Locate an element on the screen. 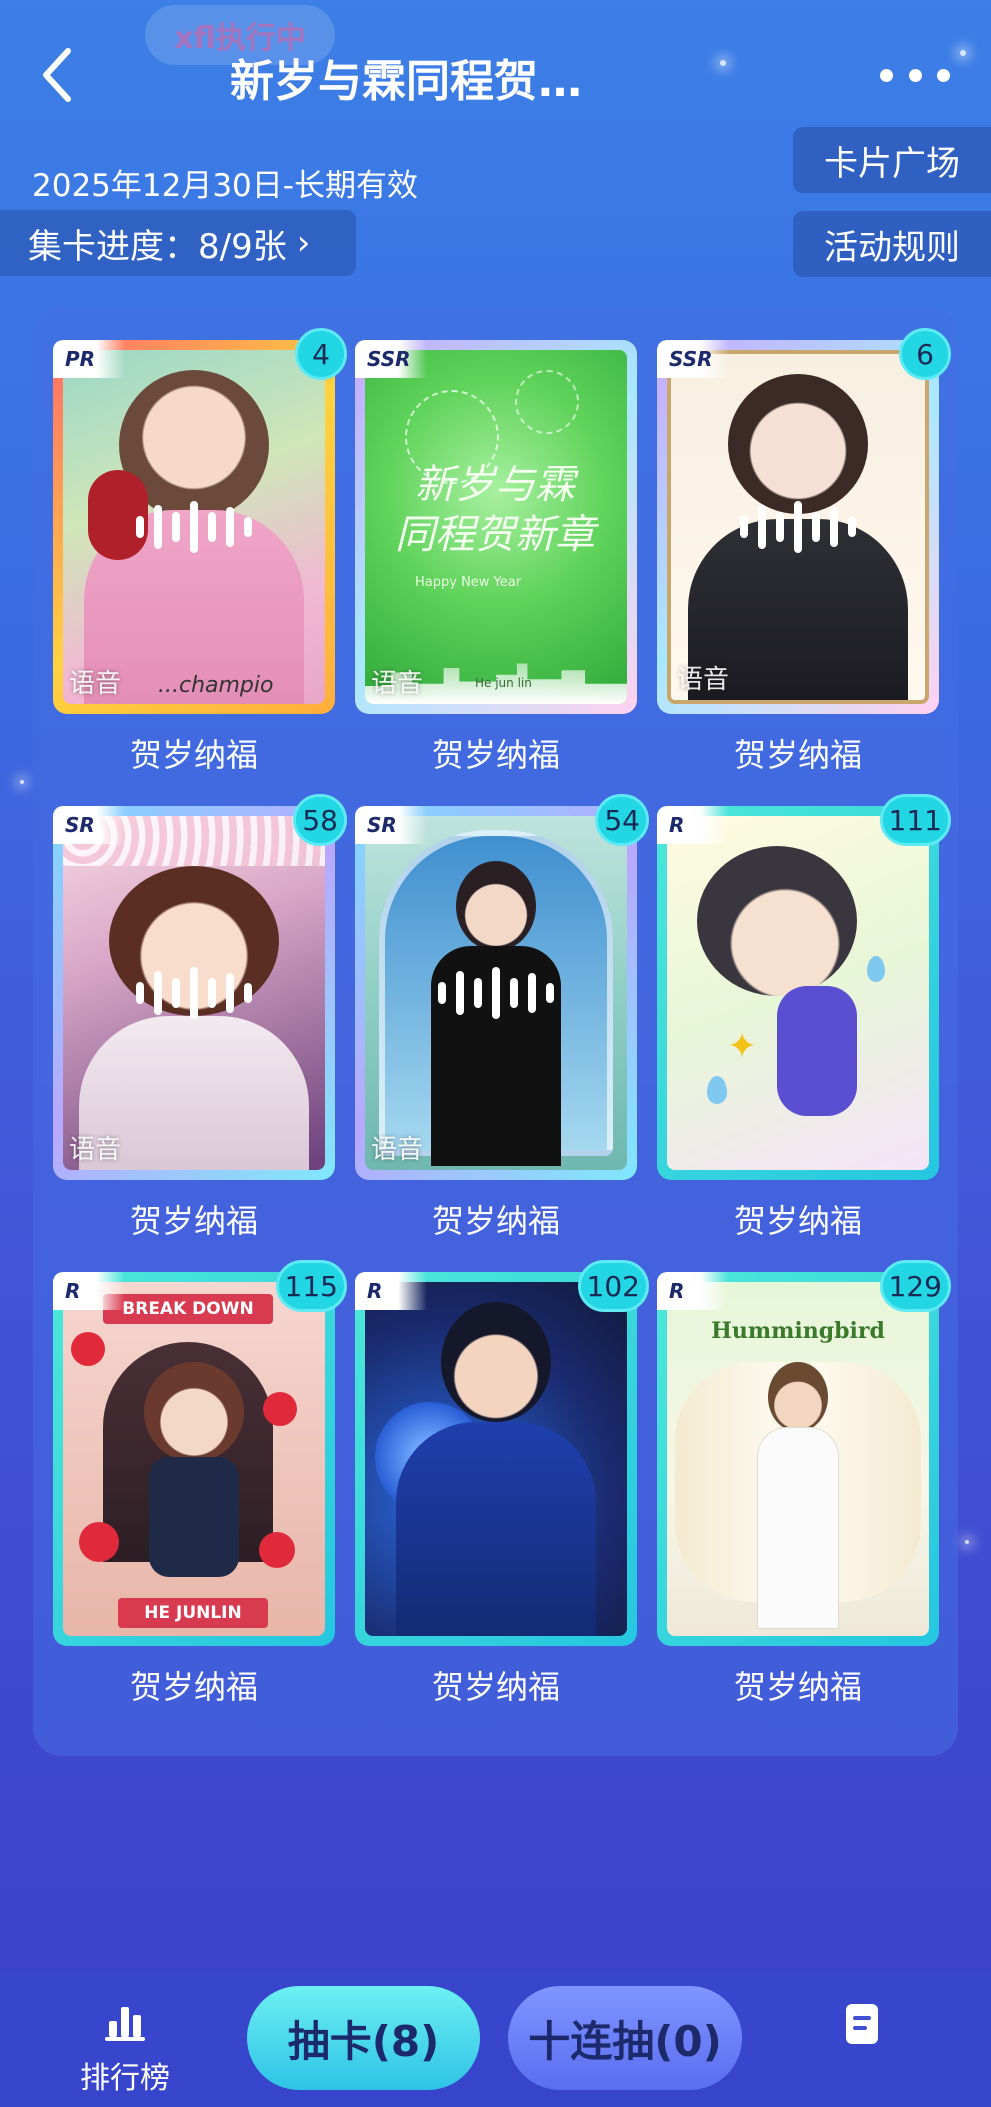 The image size is (991, 2107). card-frame: Hummingbird R 129 is located at coordinates (804, 1453).